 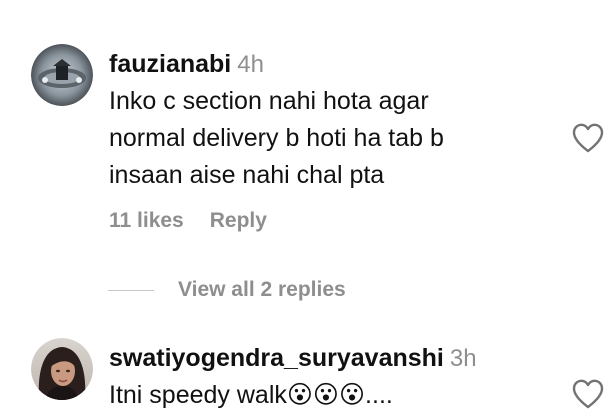 What do you see at coordinates (269, 101) in the screenshot?
I see `comment-text-line: Inko c section nahi hota agar` at bounding box center [269, 101].